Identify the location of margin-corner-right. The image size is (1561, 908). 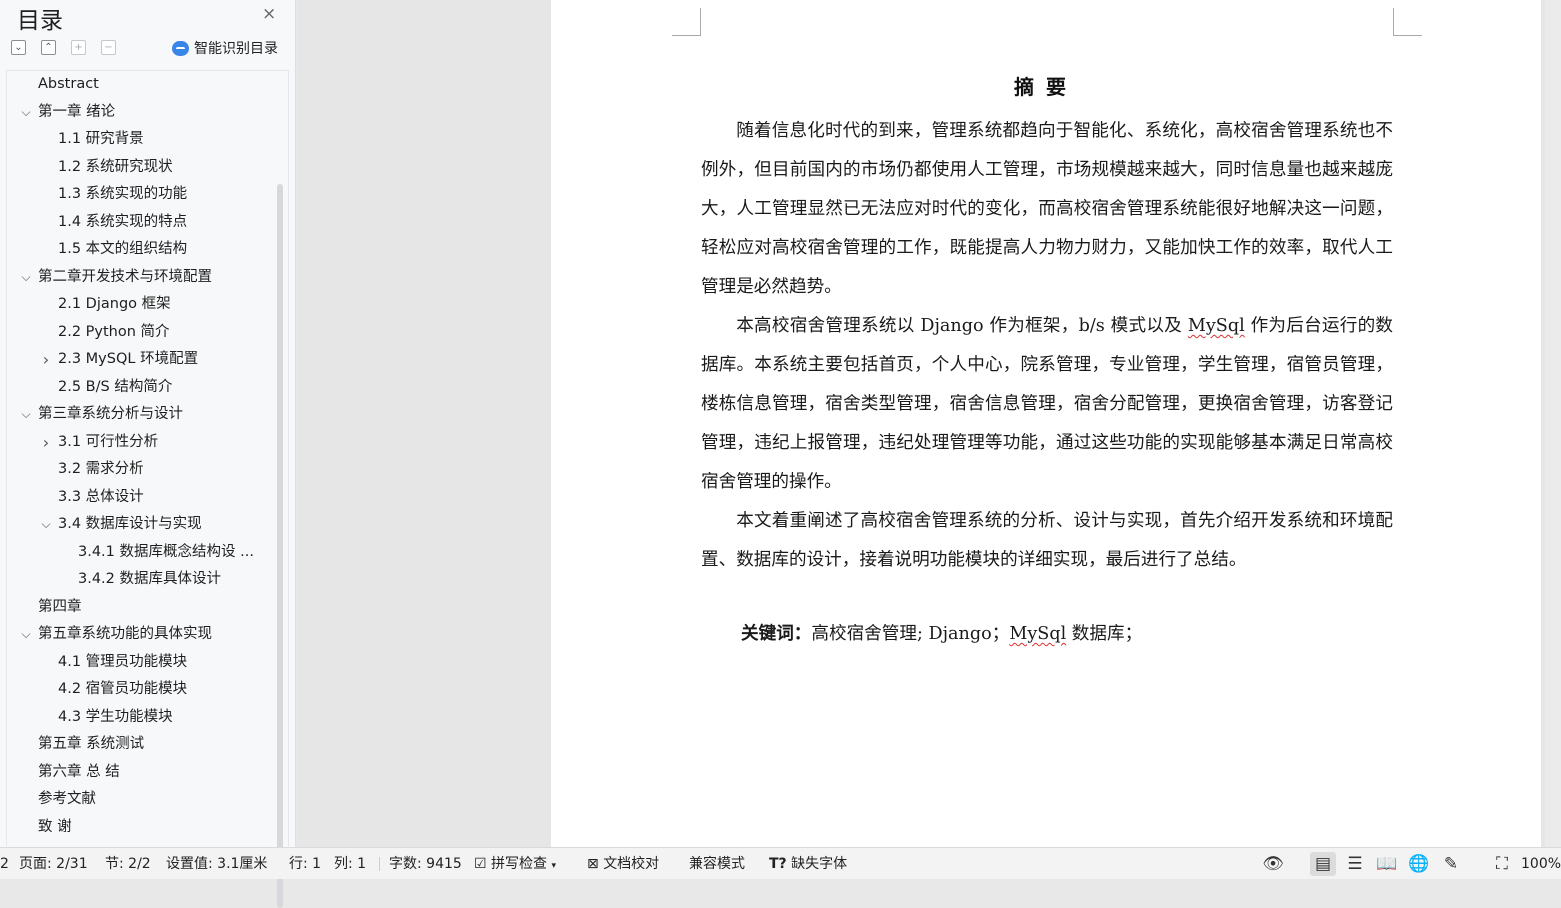
(1407, 22).